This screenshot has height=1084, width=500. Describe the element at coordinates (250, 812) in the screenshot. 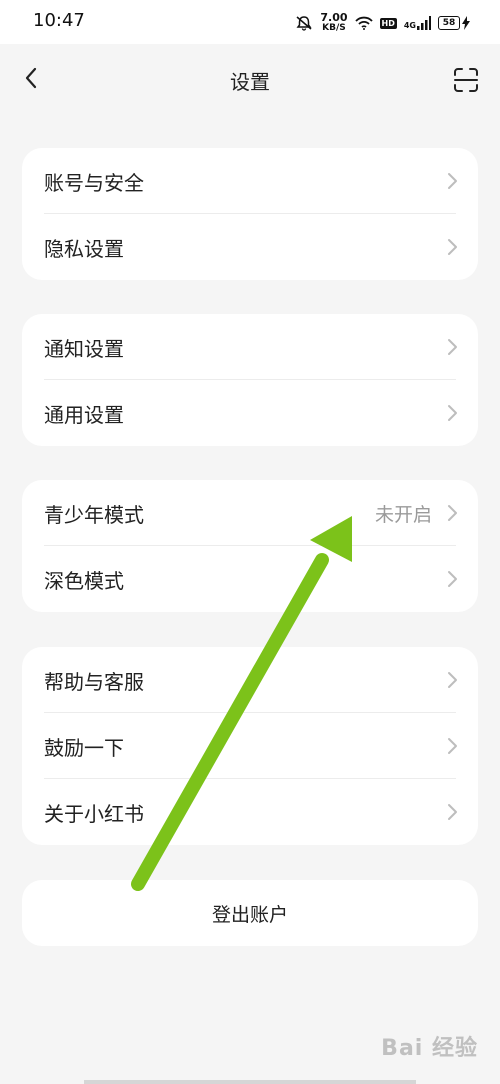

I see `settings-item-about: 关于小红书` at that location.